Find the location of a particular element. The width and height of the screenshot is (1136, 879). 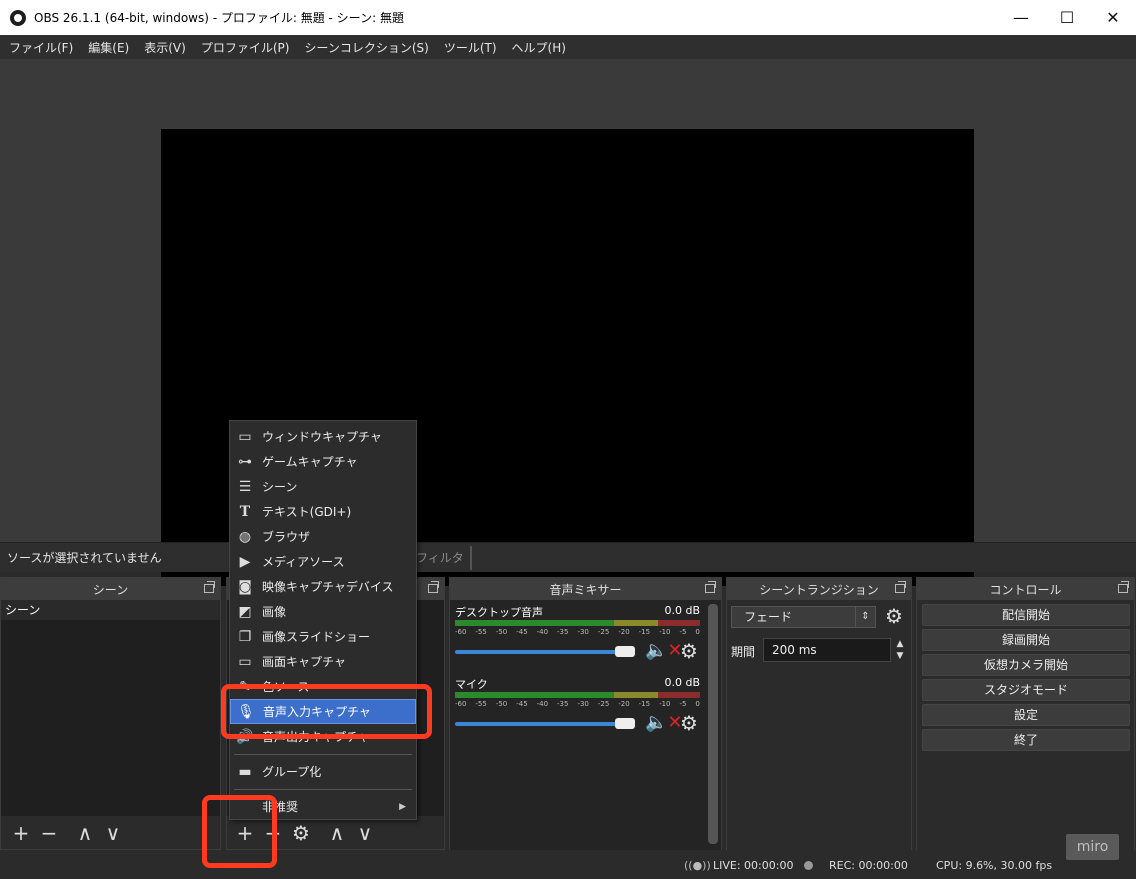

miro-watermark: miro is located at coordinates (1092, 847).